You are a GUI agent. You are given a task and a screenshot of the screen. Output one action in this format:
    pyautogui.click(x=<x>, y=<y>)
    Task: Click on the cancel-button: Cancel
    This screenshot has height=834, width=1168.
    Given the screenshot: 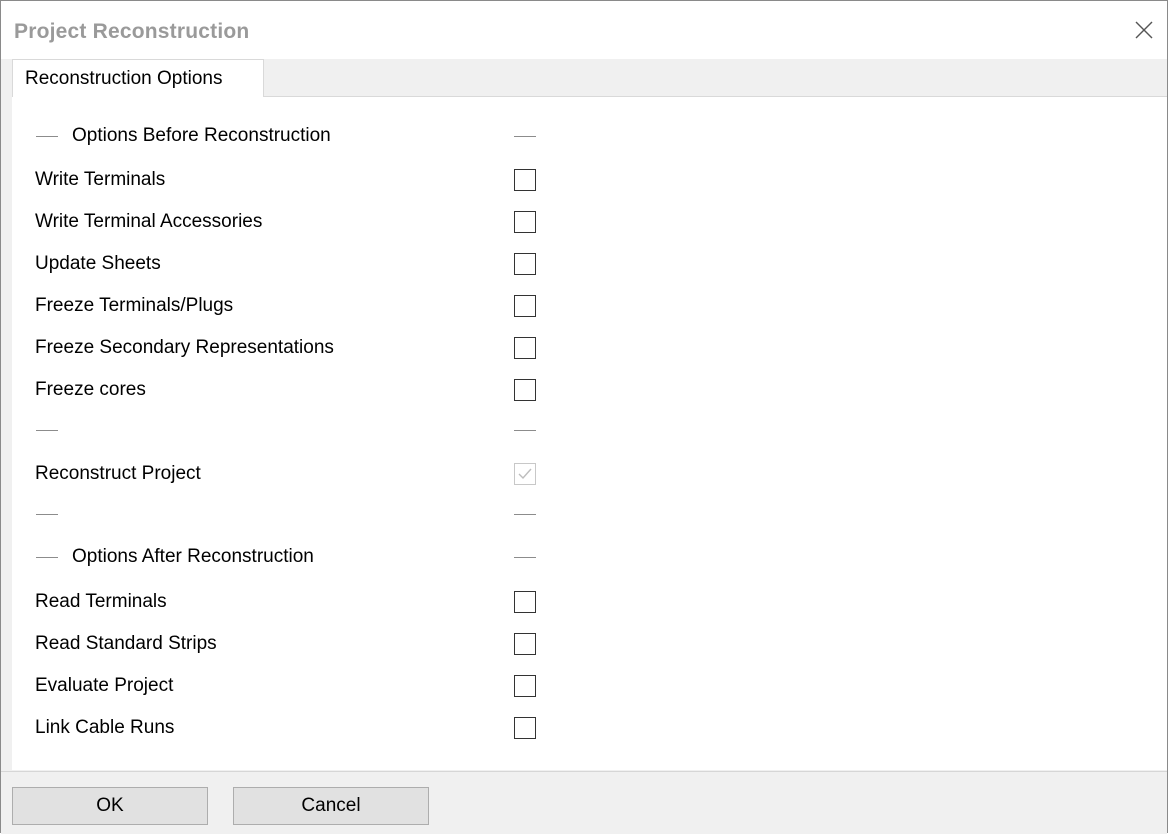 What is the action you would take?
    pyautogui.click(x=331, y=806)
    